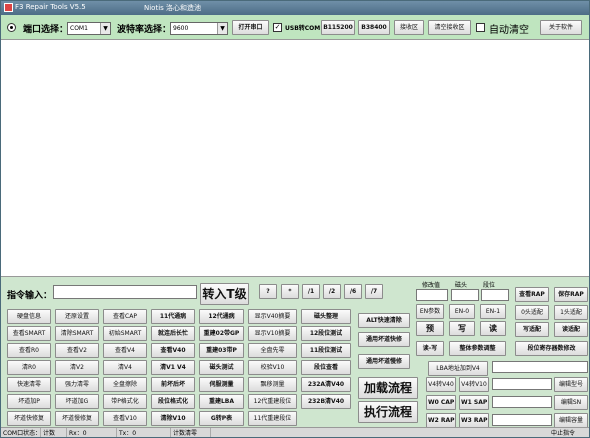  Describe the element at coordinates (173, 367) in the screenshot. I see `cmd-grid-button: 清V1 V4` at that location.